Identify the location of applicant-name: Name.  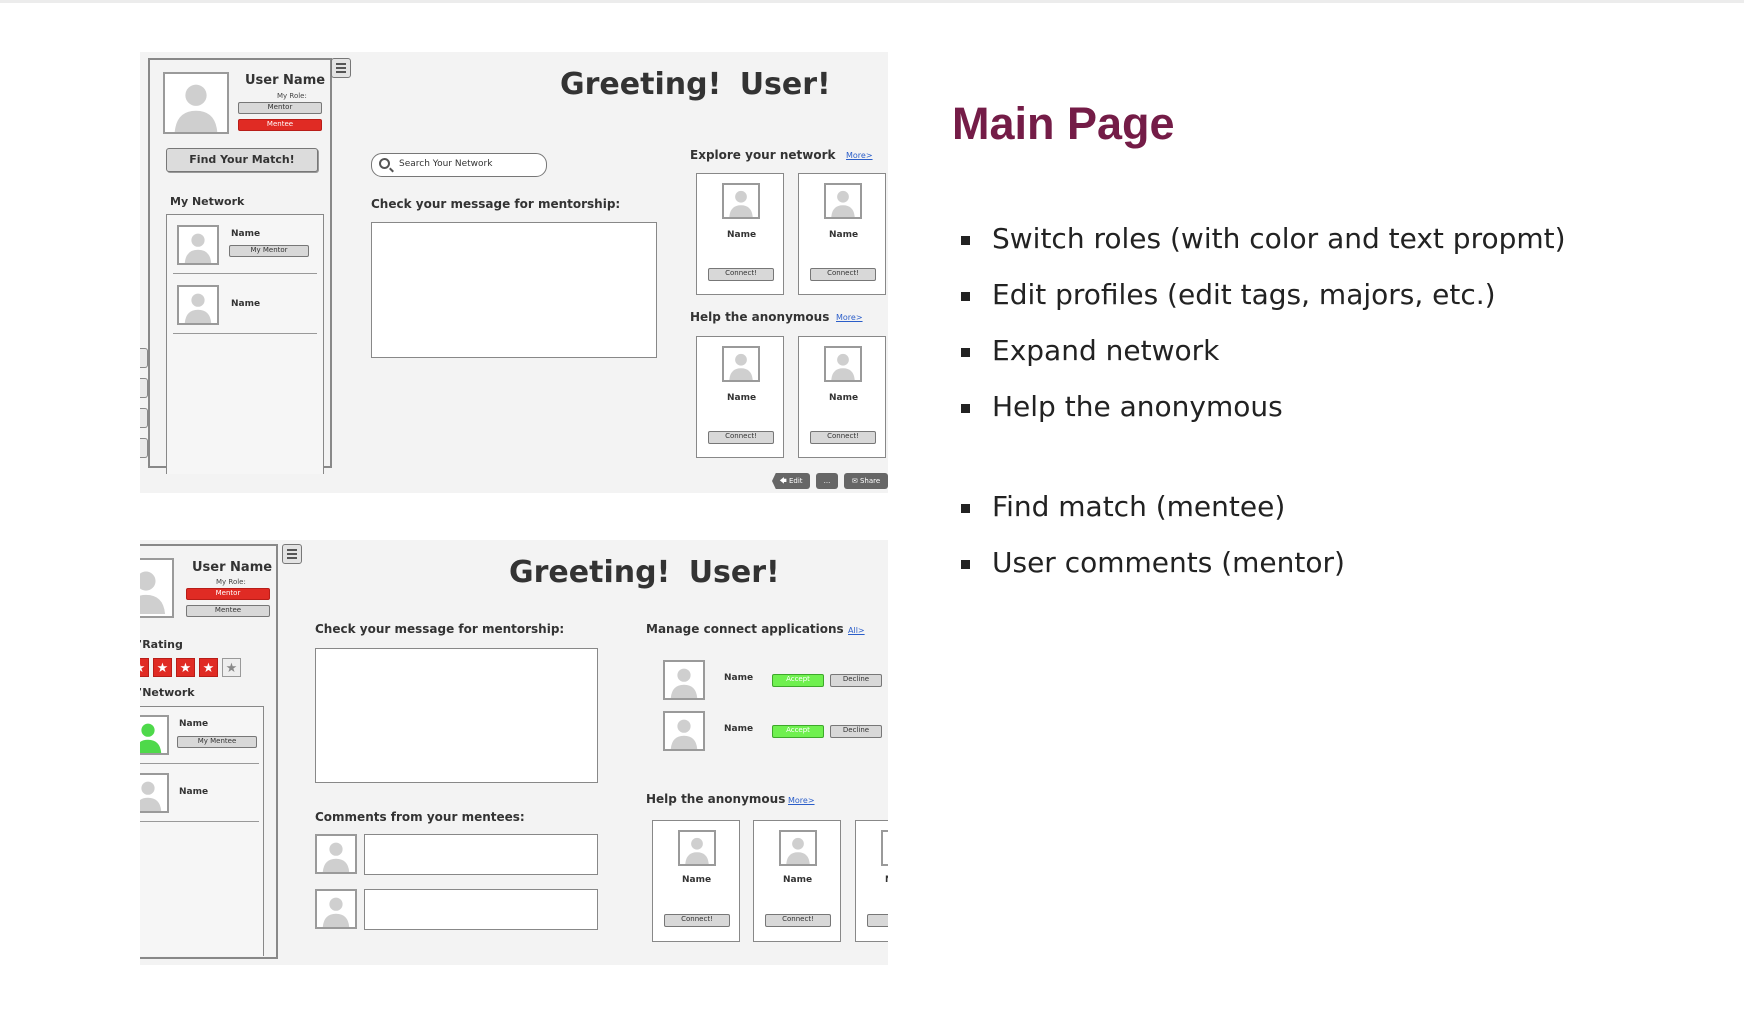
(739, 678).